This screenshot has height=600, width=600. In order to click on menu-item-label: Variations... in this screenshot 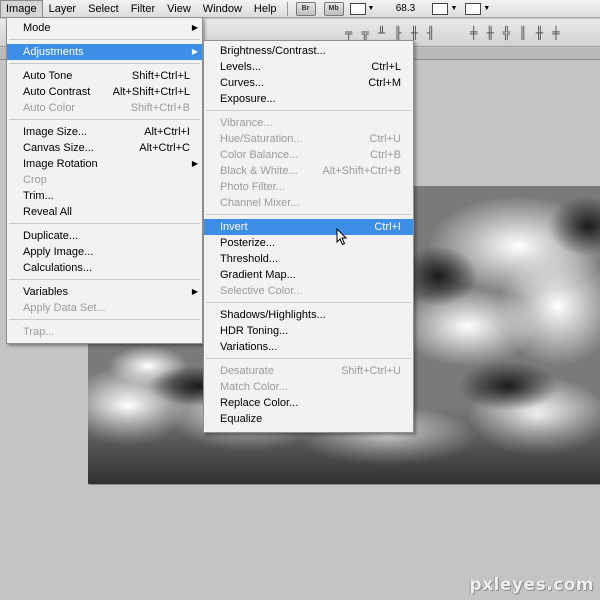, I will do `click(249, 347)`.